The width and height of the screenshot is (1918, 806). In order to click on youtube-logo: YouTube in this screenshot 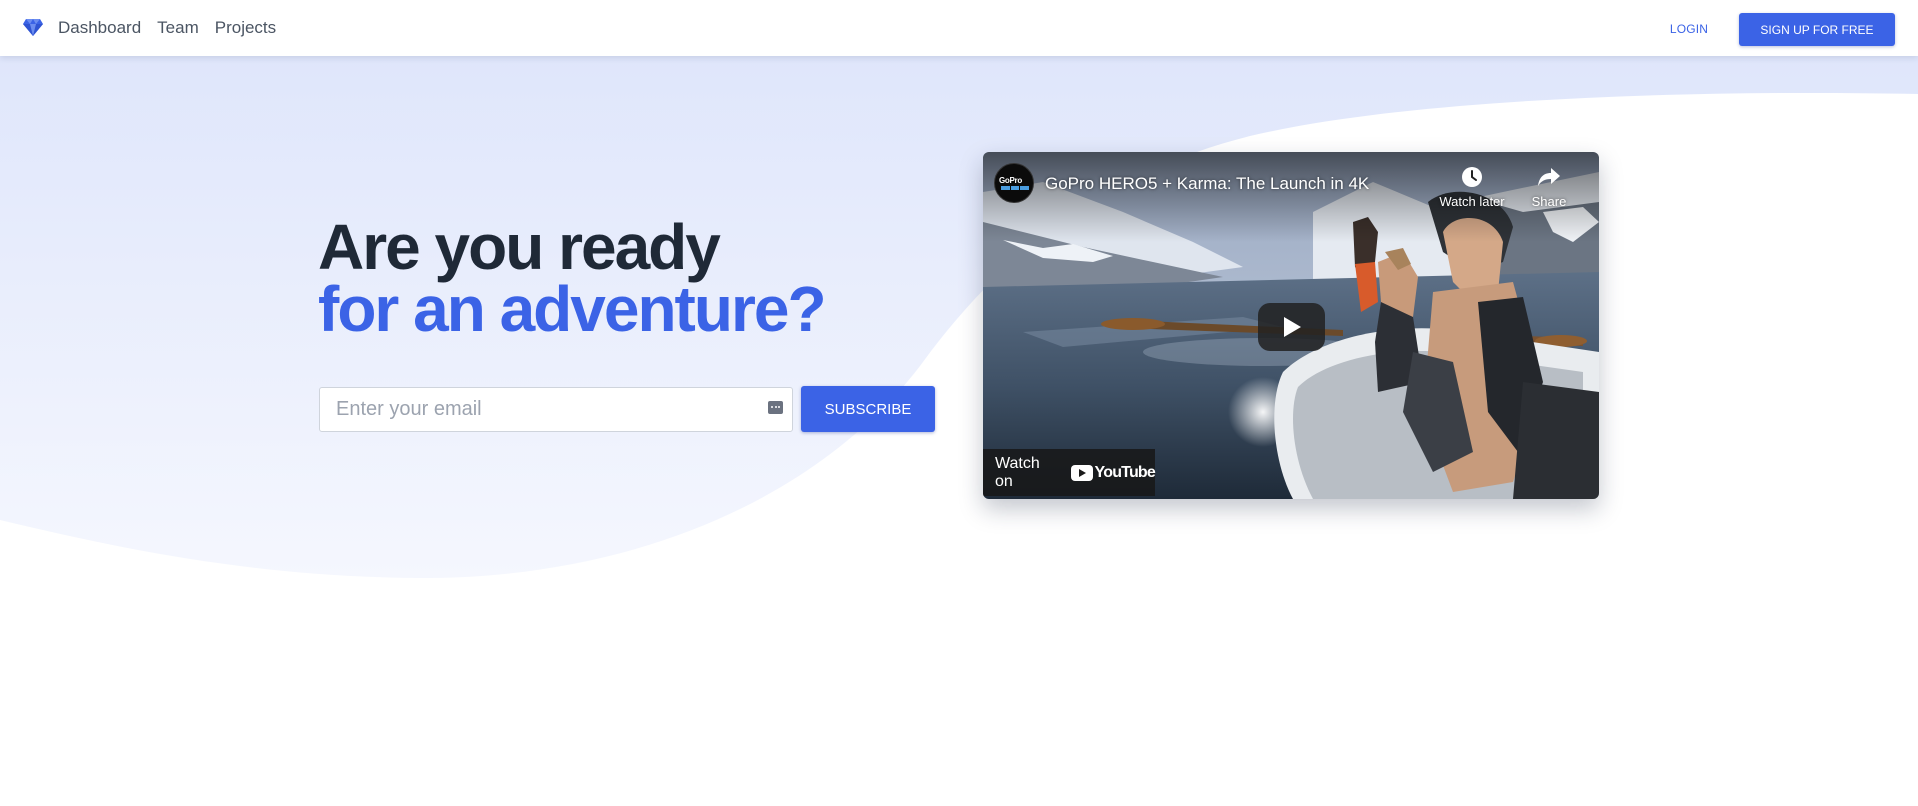, I will do `click(1113, 472)`.